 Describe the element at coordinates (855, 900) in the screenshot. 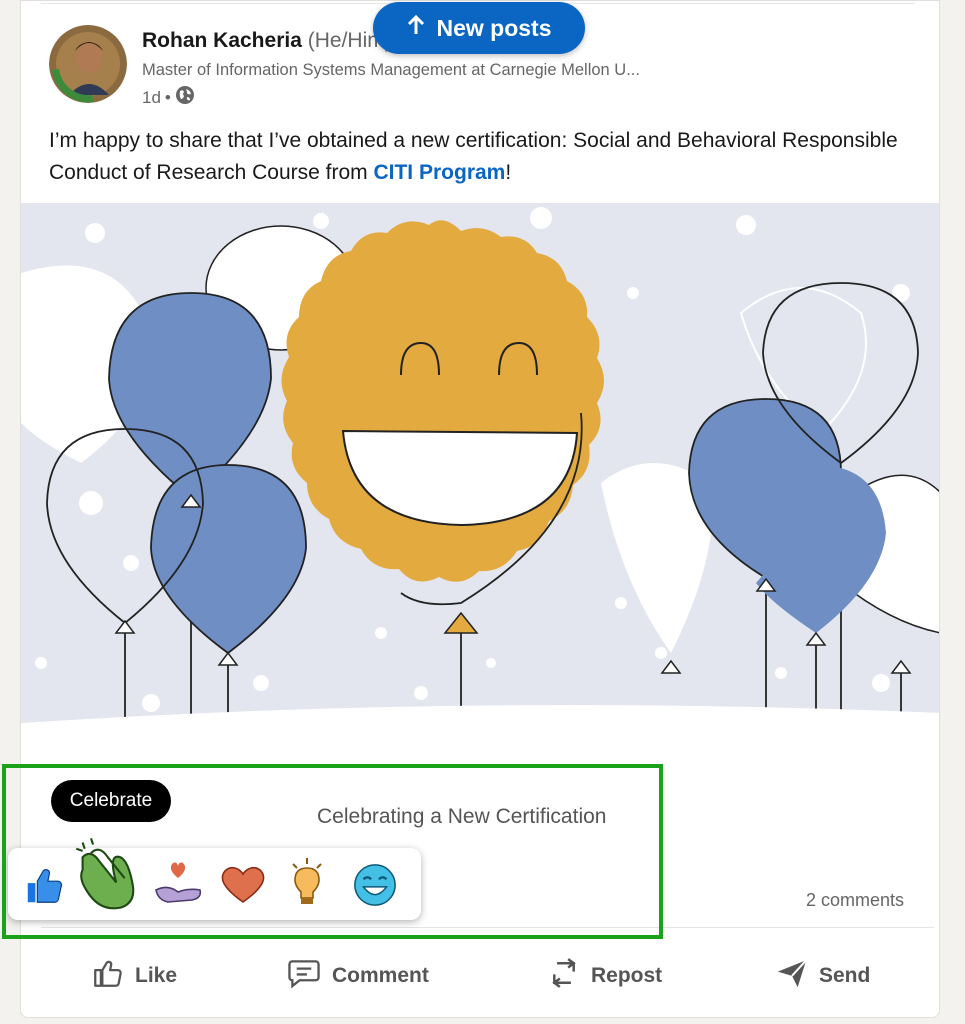

I see `comments-count: 2 comments` at that location.